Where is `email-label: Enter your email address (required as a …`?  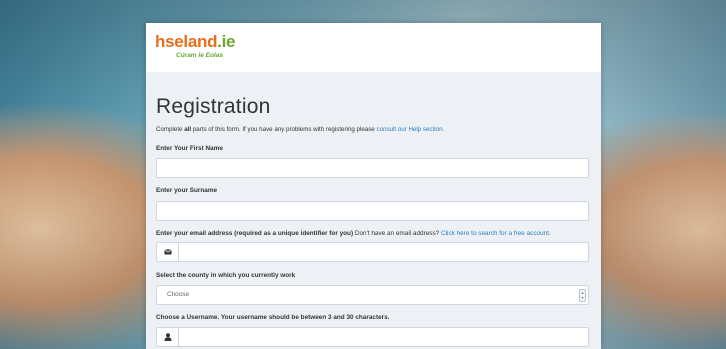 email-label: Enter your email address (required as a … is located at coordinates (353, 233).